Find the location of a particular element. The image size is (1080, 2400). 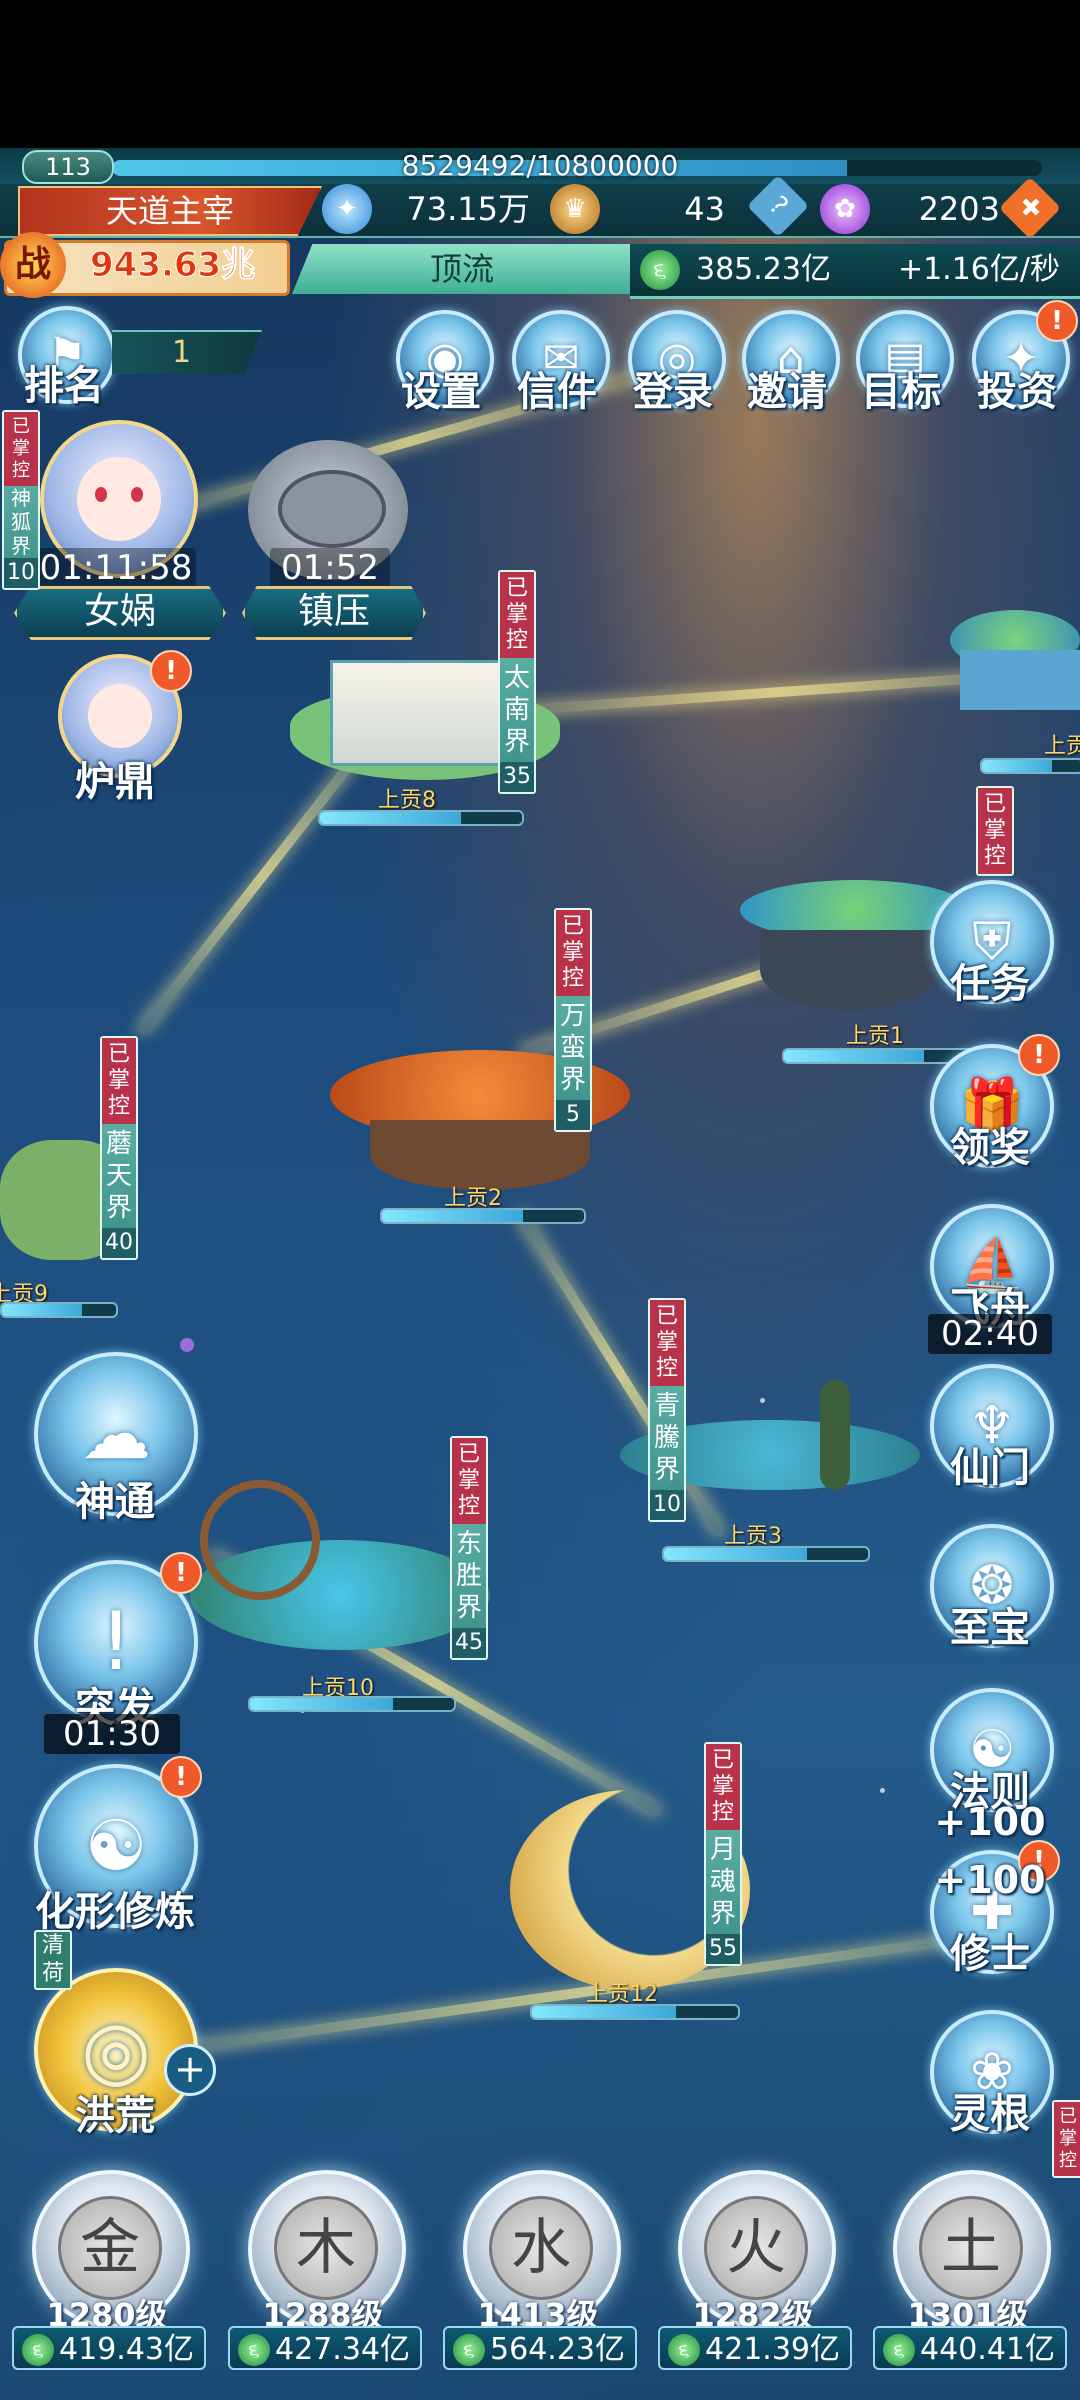

realm-tag-6: 已掌控 is located at coordinates (995, 831).